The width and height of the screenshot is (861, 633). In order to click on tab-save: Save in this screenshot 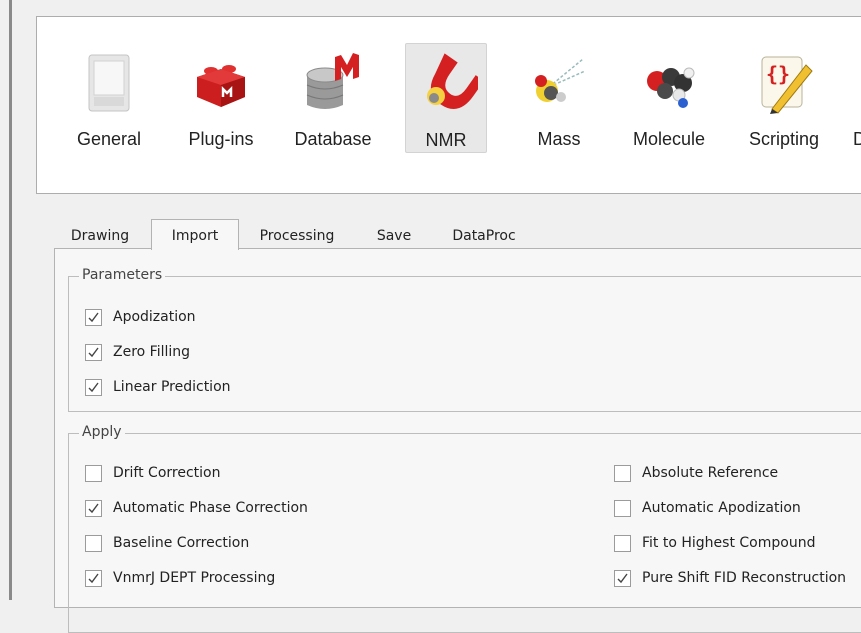, I will do `click(394, 236)`.